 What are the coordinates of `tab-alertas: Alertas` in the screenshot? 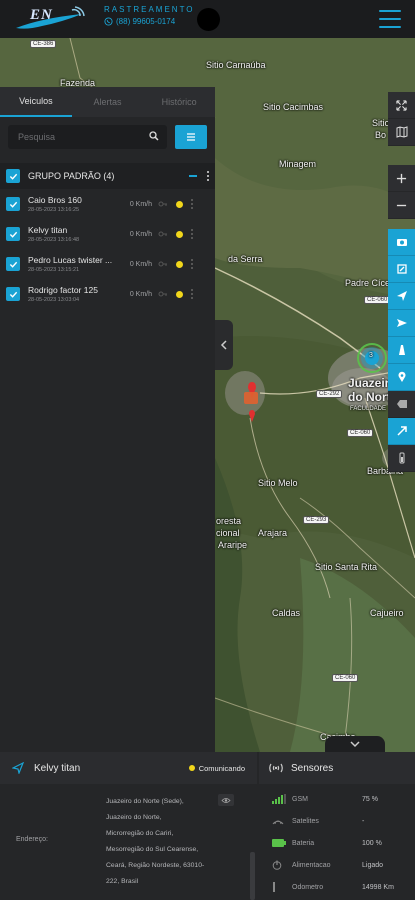 It's located at (108, 102).